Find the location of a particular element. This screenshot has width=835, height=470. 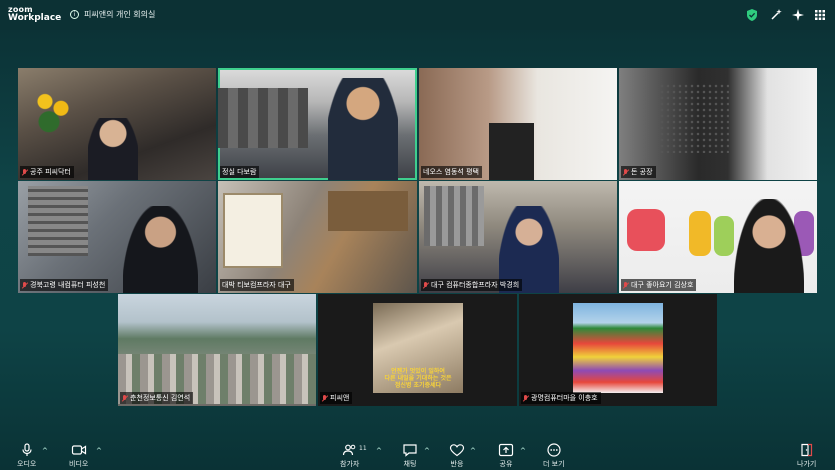

participant-name-tag: 네오스 염동석 평택 is located at coordinates (451, 172).